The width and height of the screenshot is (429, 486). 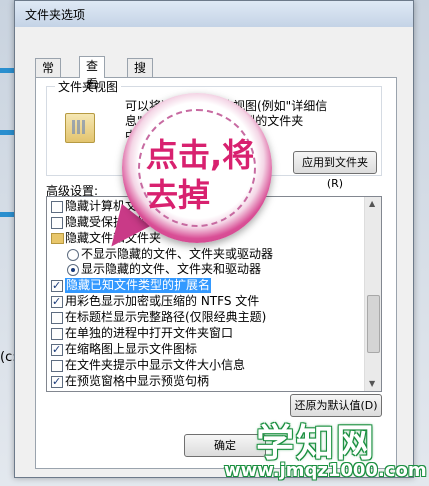 What do you see at coordinates (373, 324) in the screenshot?
I see `scrollbar-thumb` at bounding box center [373, 324].